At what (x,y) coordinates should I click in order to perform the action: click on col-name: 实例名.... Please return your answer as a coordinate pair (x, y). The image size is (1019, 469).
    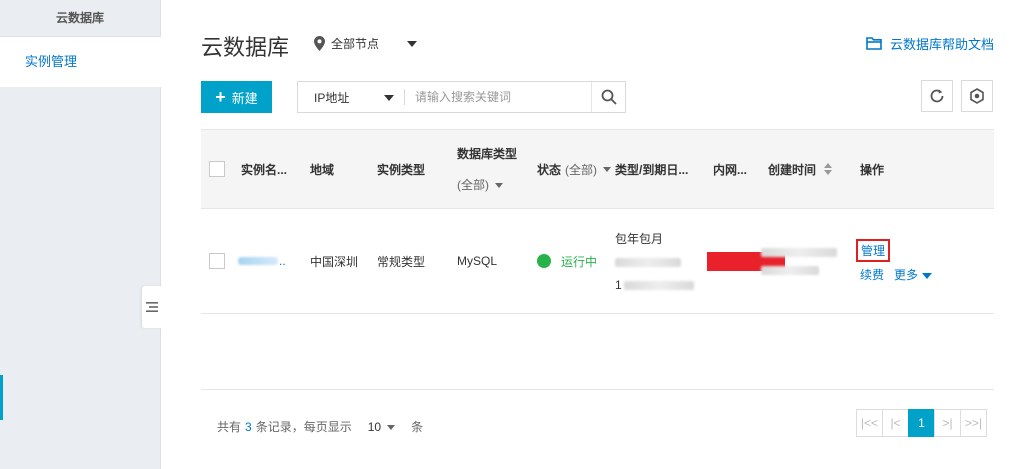
    Looking at the image, I should click on (264, 169).